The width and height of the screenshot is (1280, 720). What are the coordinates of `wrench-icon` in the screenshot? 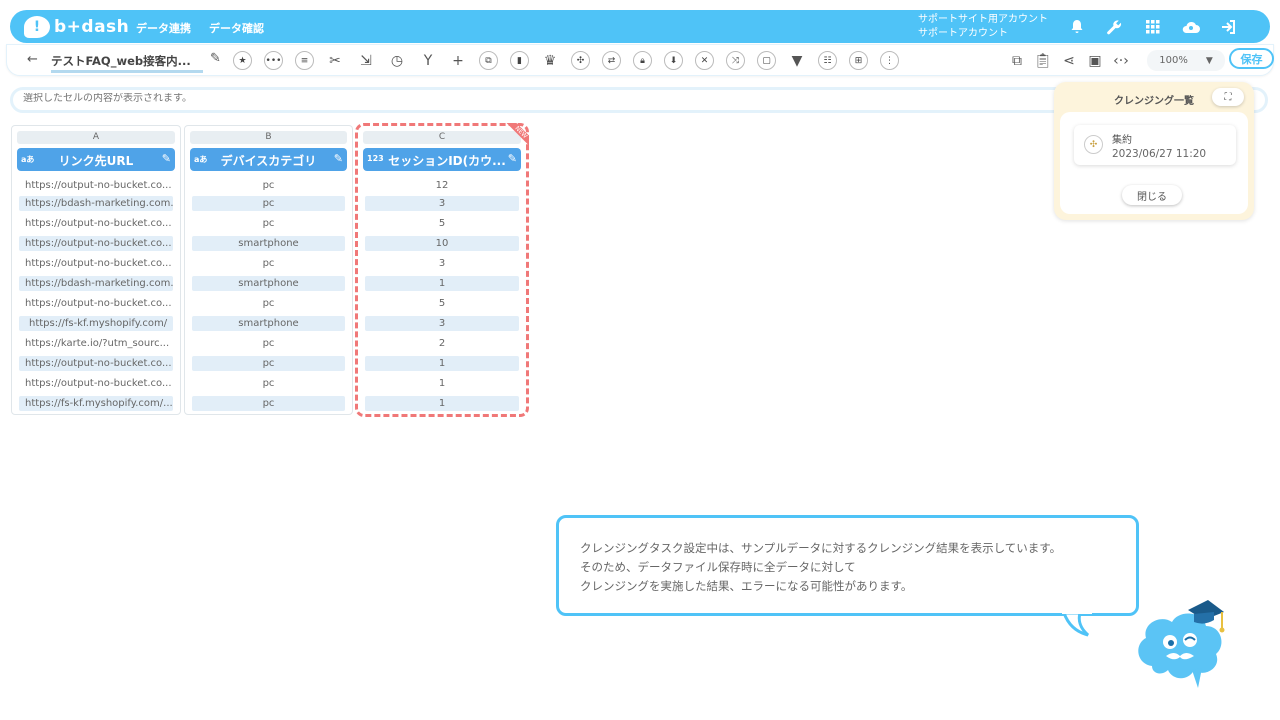 It's located at (1114, 27).